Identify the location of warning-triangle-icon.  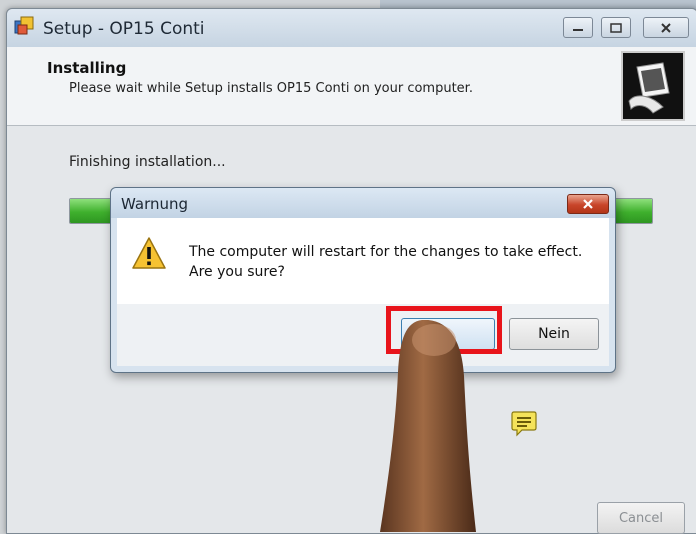
(149, 253).